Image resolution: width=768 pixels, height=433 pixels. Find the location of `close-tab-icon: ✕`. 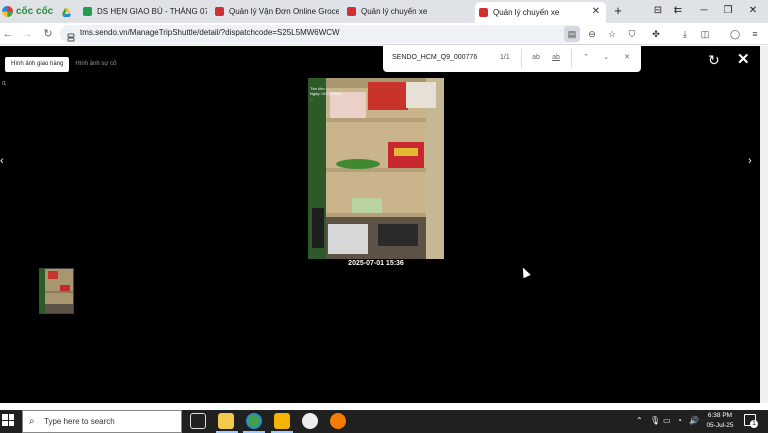

close-tab-icon: ✕ is located at coordinates (596, 11).